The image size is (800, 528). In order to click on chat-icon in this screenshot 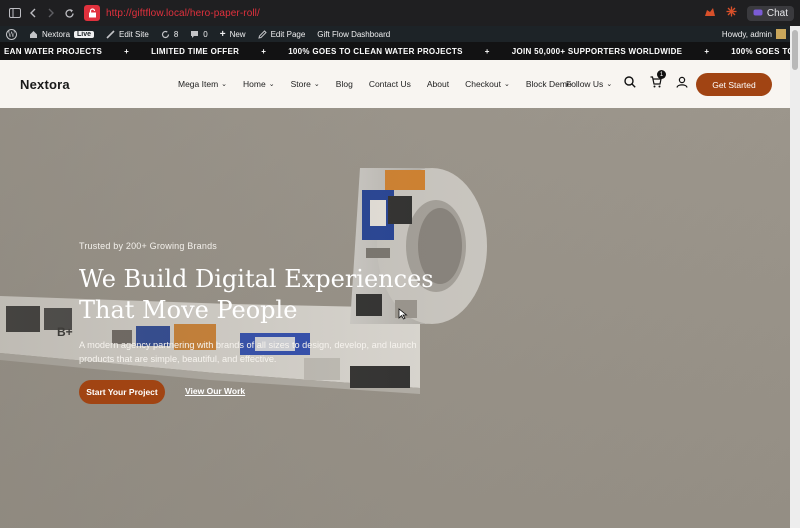, I will do `click(758, 12)`.